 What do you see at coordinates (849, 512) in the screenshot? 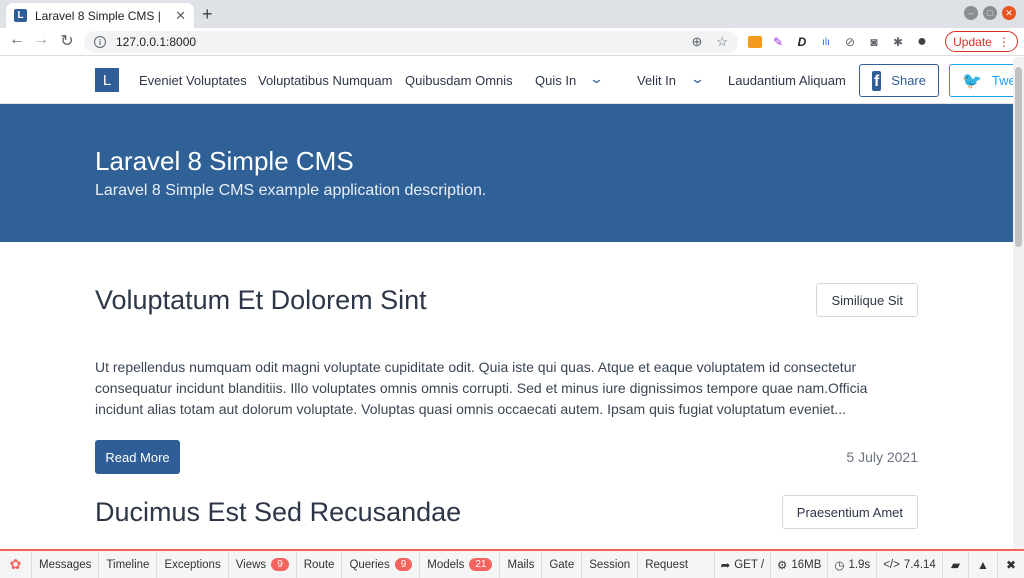
I see `post-category-button: Praesentium Amet` at bounding box center [849, 512].